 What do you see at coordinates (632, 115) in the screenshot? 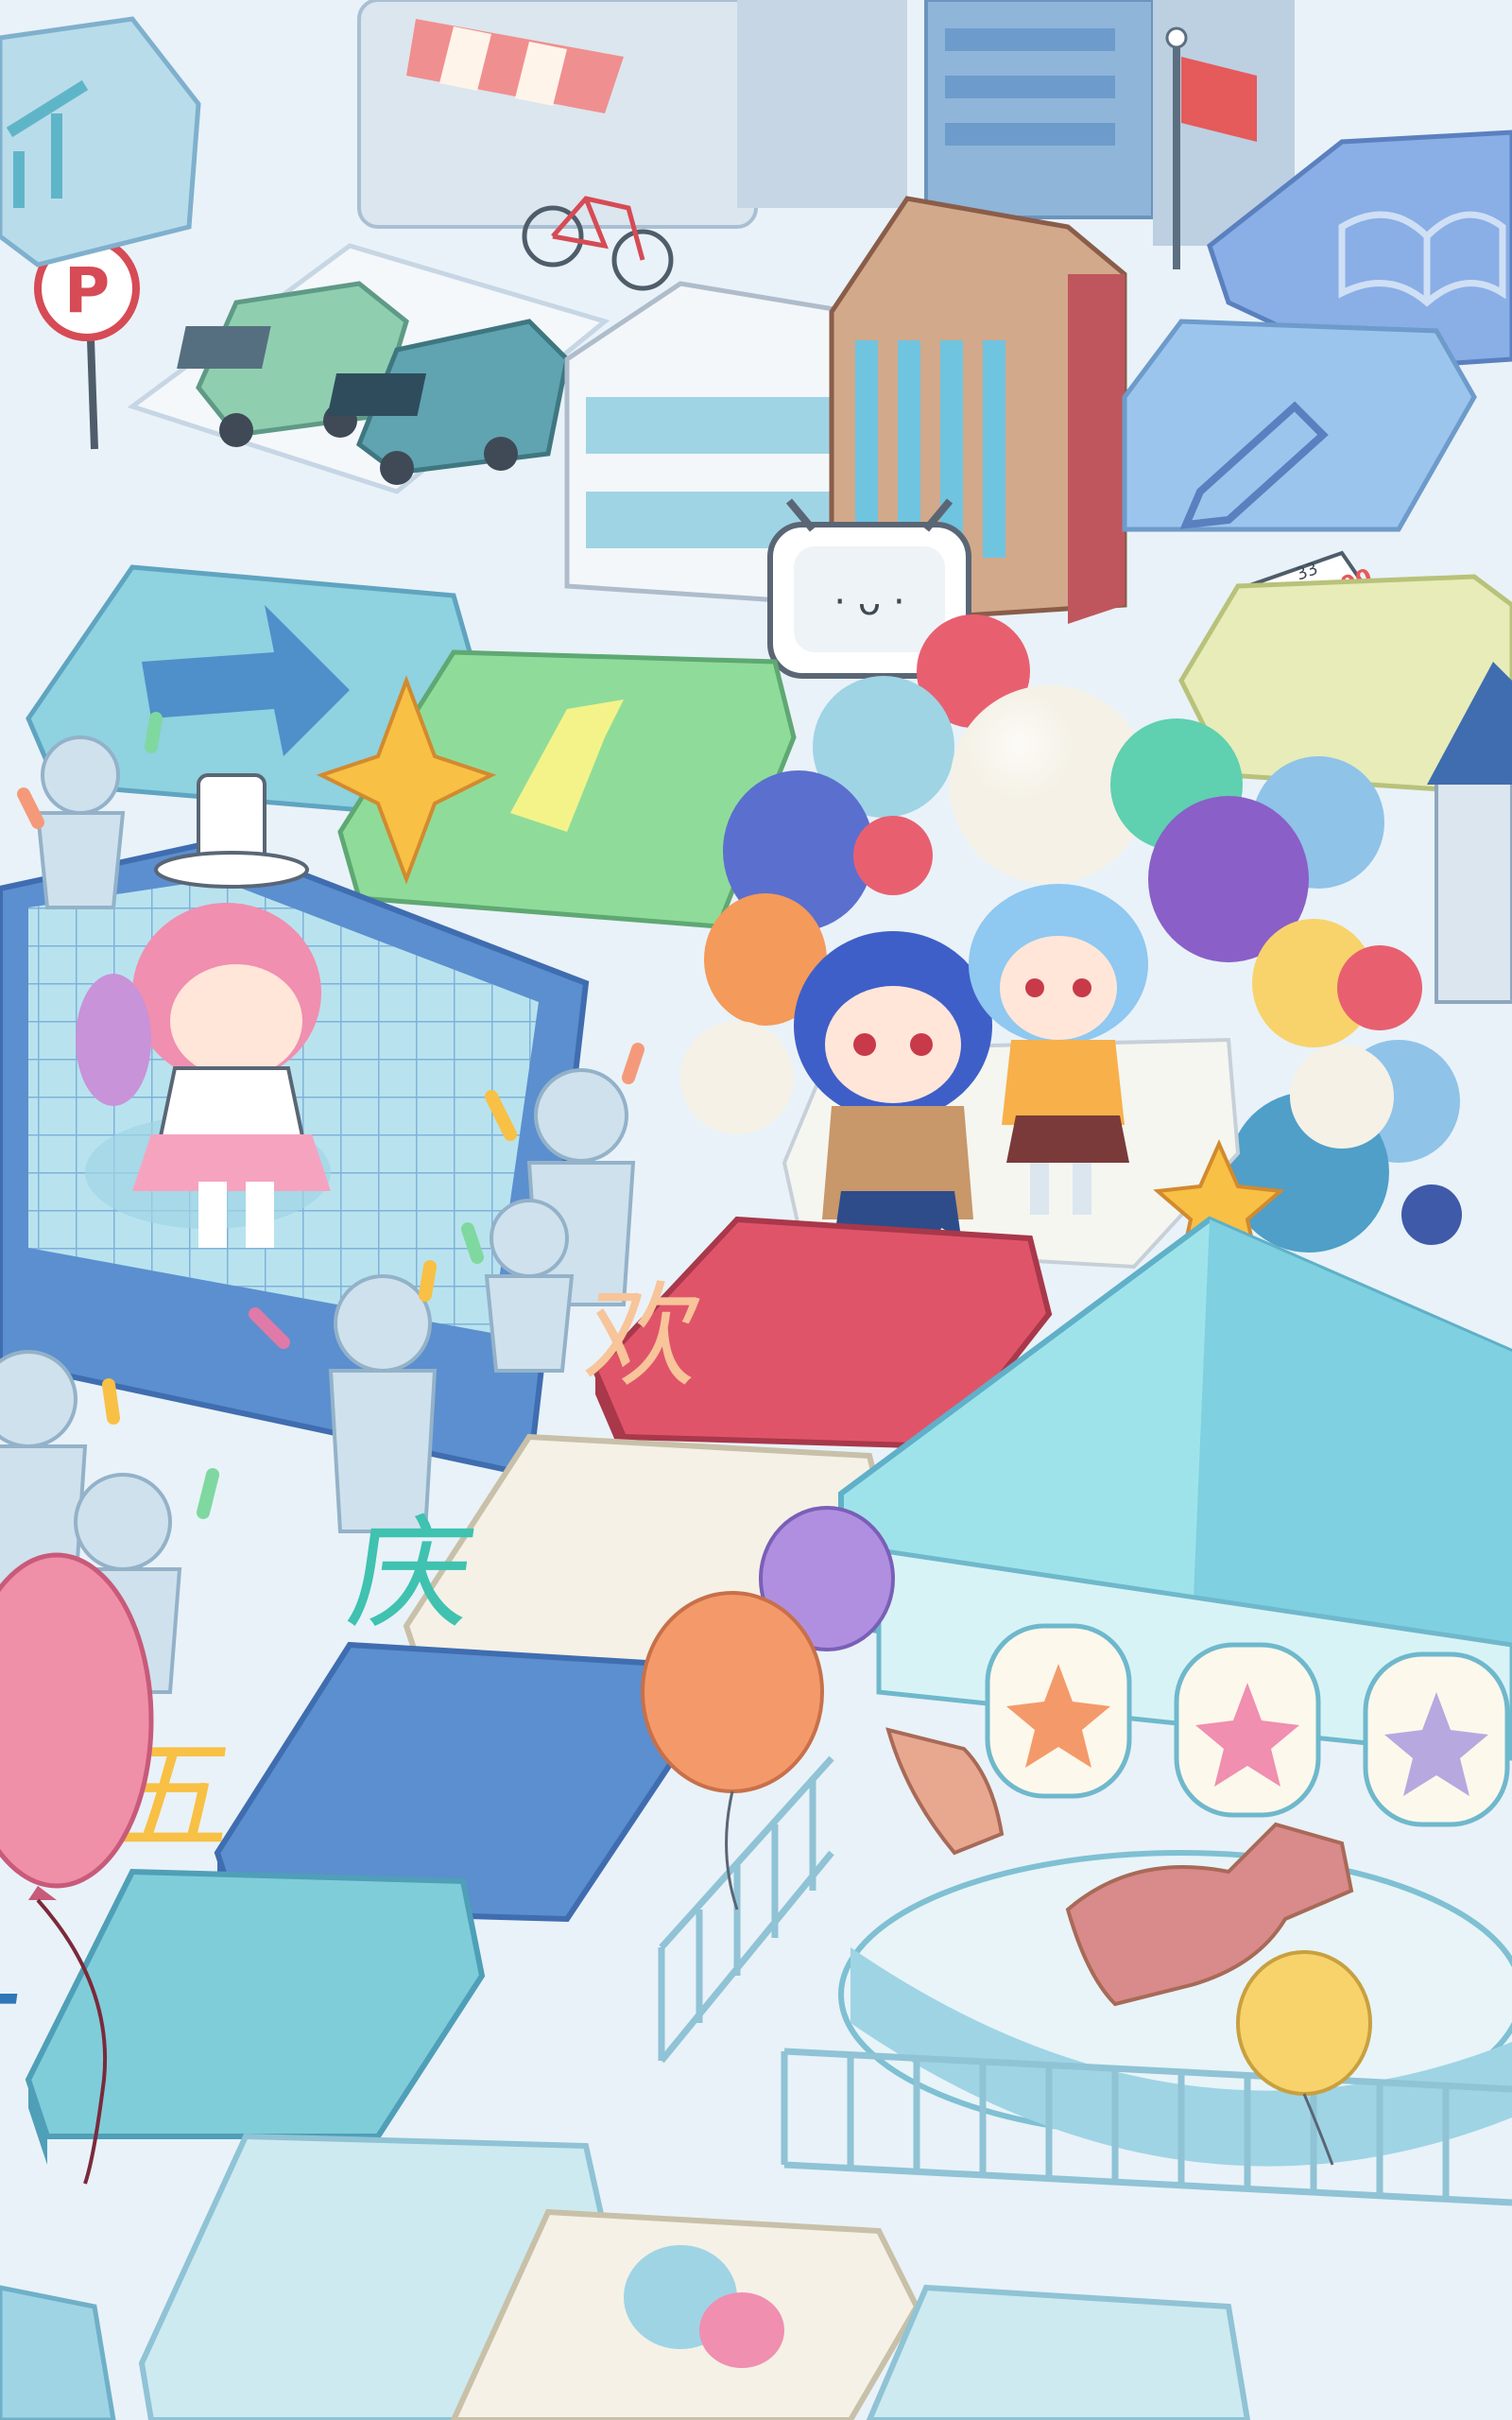
I see `shop-building` at bounding box center [632, 115].